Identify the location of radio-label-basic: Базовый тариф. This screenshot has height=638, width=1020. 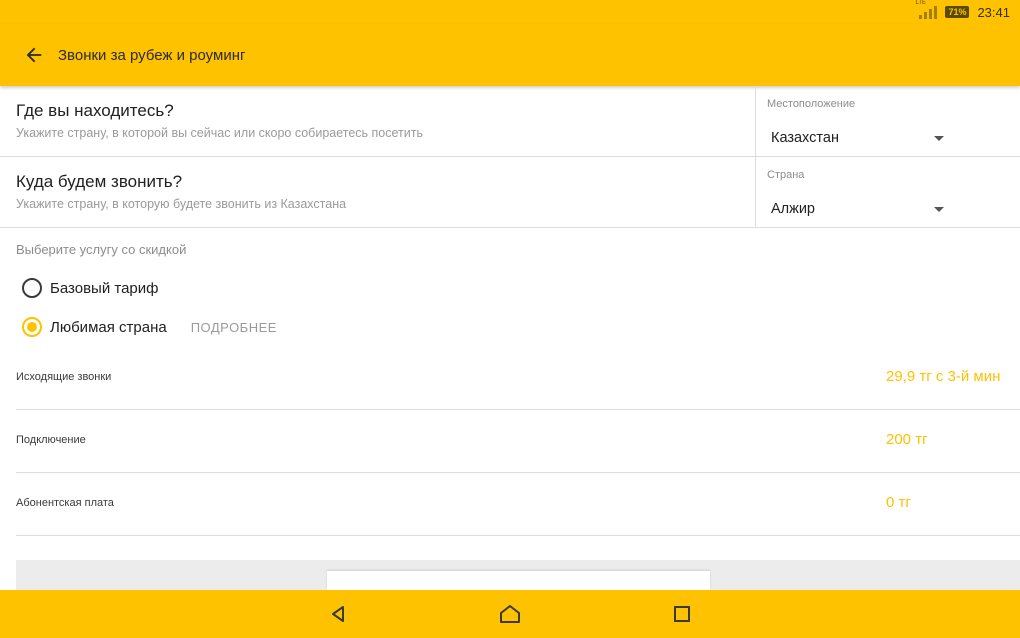
(104, 288).